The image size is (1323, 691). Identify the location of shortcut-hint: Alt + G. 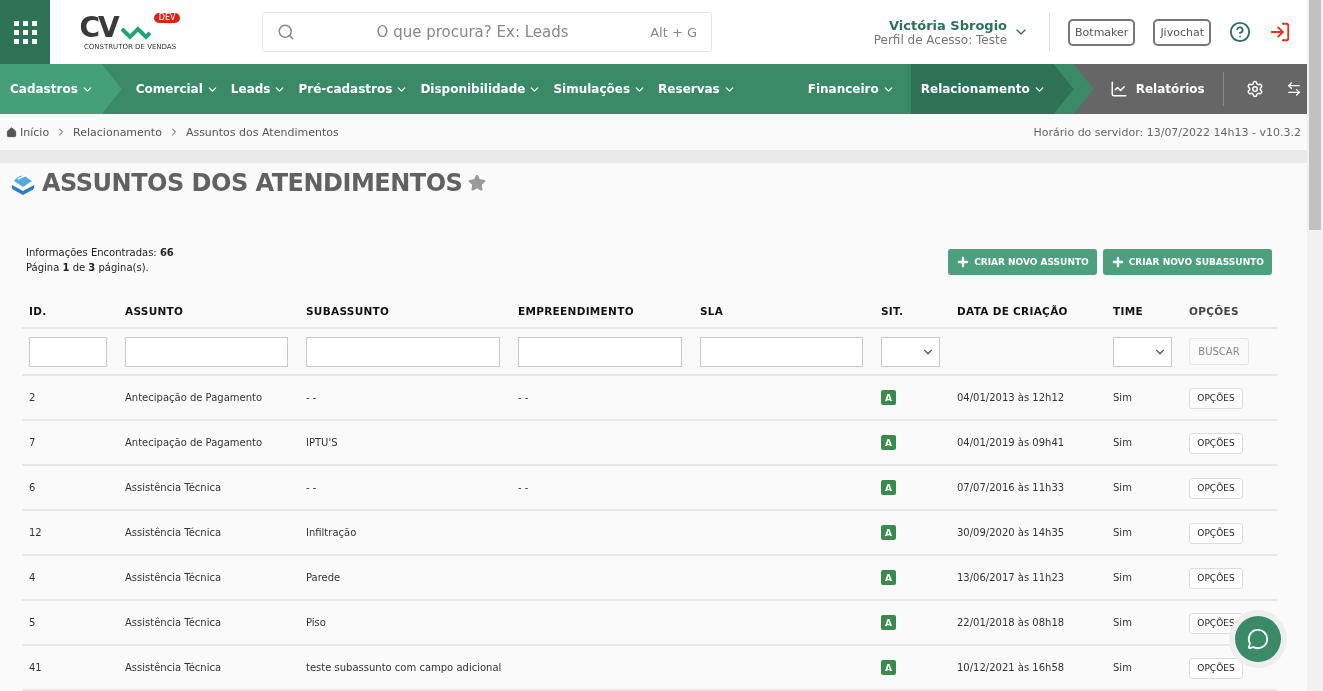
(673, 32).